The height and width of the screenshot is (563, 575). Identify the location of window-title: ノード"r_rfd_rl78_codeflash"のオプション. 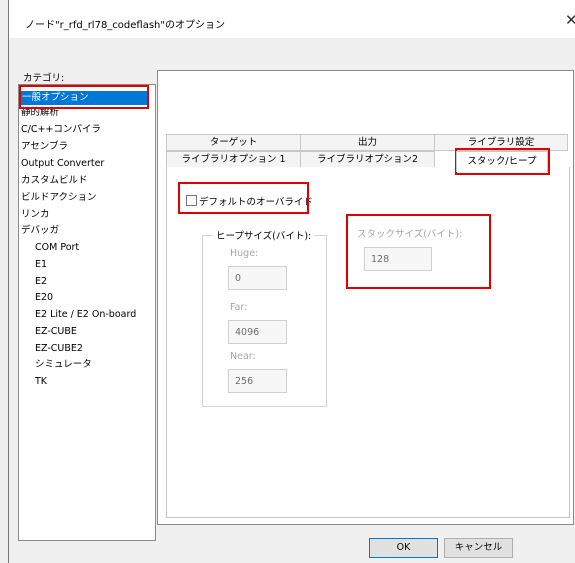
(125, 25).